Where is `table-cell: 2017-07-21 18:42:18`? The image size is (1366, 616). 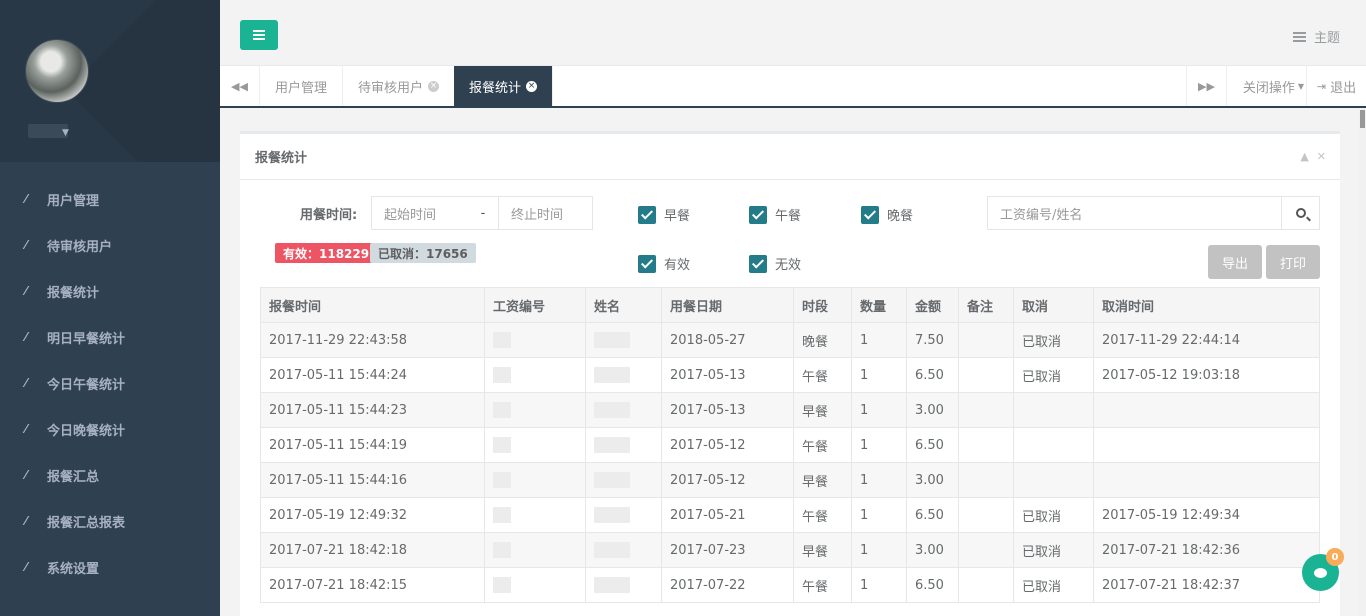 table-cell: 2017-07-21 18:42:18 is located at coordinates (372, 550).